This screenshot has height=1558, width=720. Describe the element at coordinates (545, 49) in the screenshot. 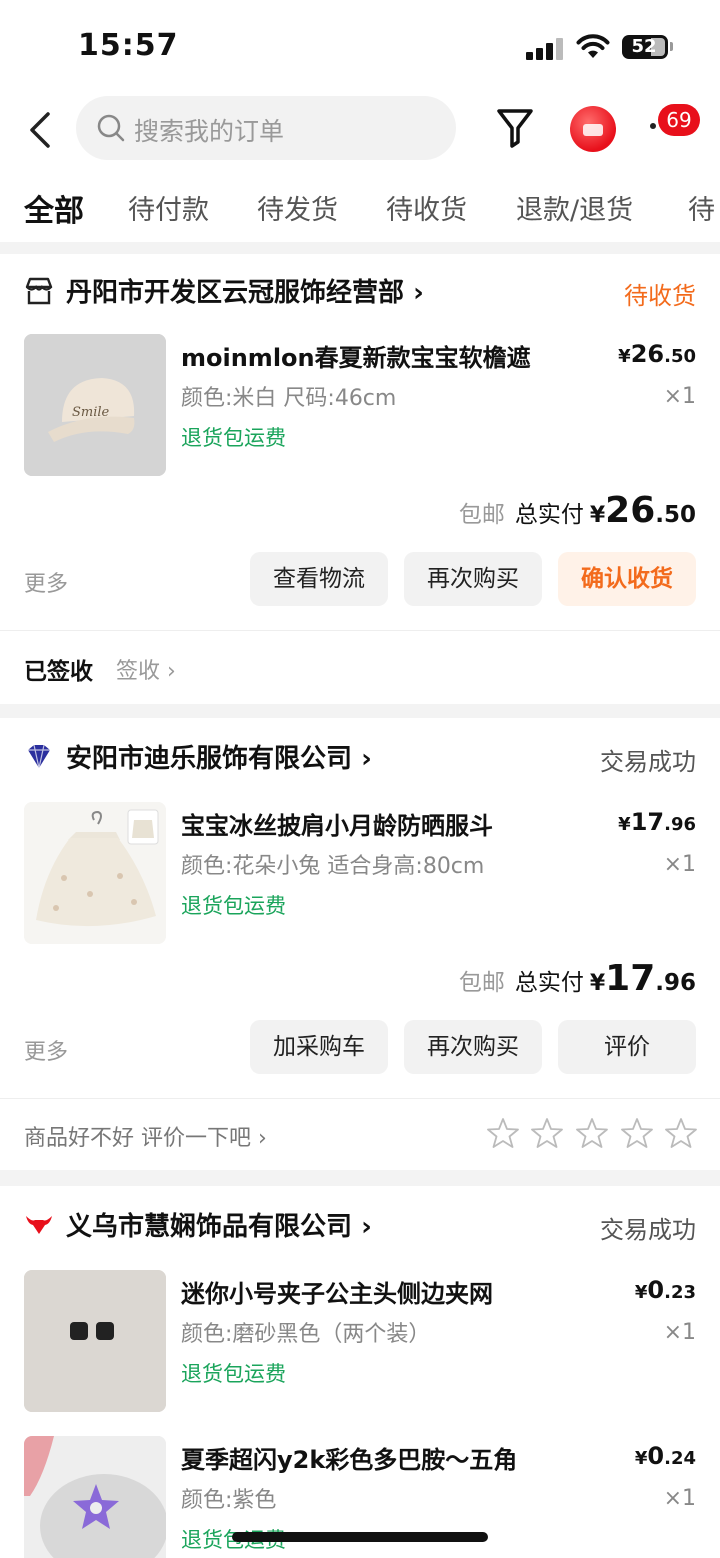

I see `cellular-signal-icon` at that location.